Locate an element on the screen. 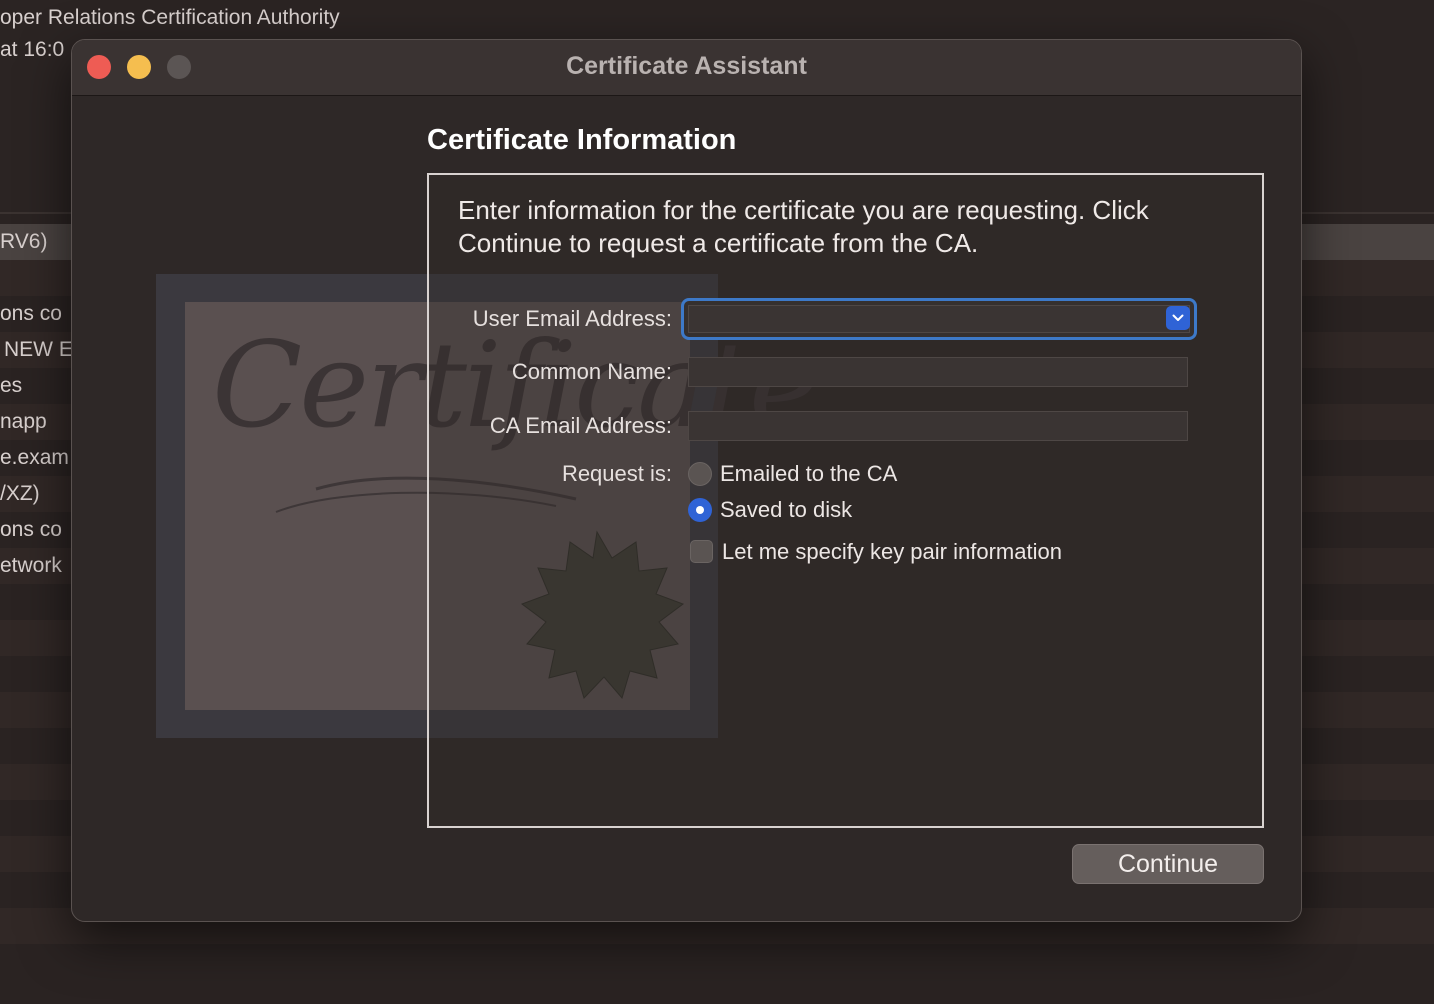  ca-email-input is located at coordinates (938, 426).